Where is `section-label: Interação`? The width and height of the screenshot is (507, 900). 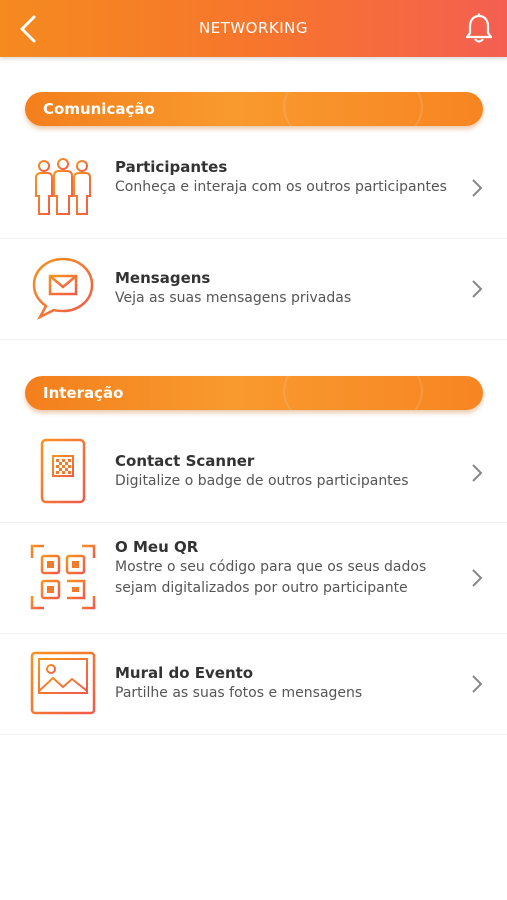
section-label: Interação is located at coordinates (83, 393).